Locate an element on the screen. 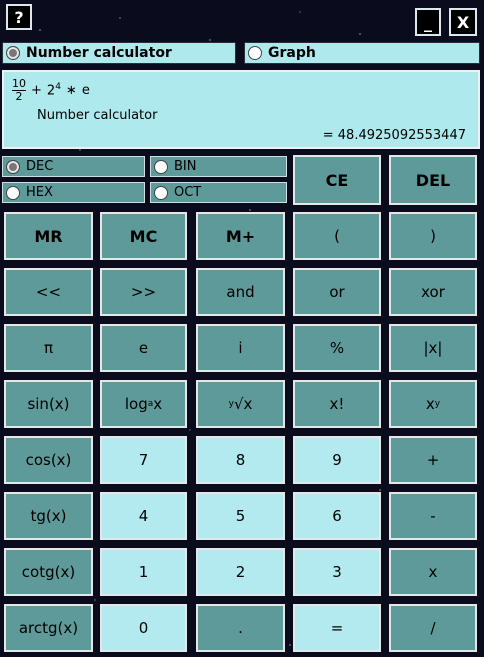  fraction: 10 2 is located at coordinates (19, 90).